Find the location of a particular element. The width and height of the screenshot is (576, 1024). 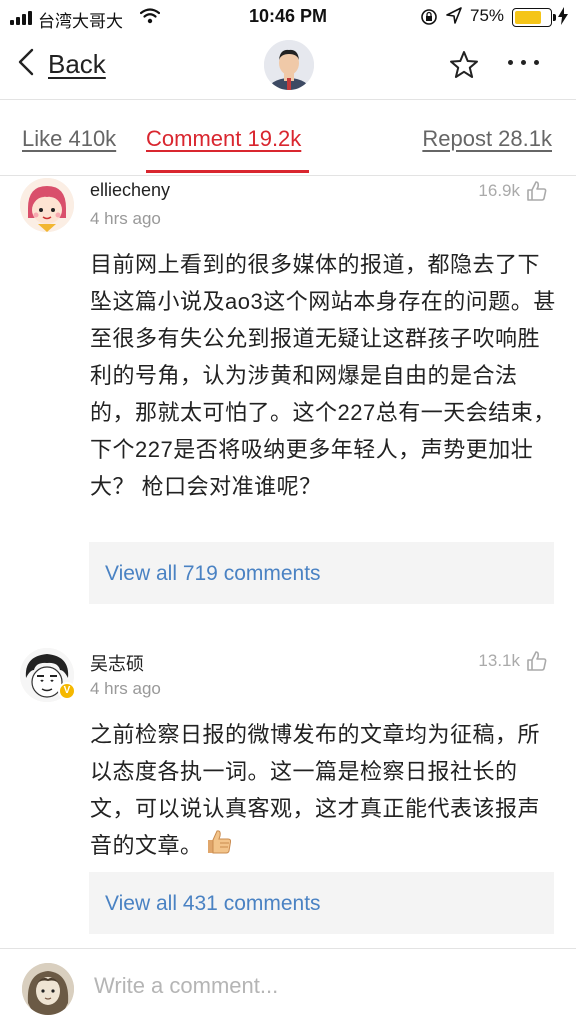

battery-percent: 75% is located at coordinates (487, 15).